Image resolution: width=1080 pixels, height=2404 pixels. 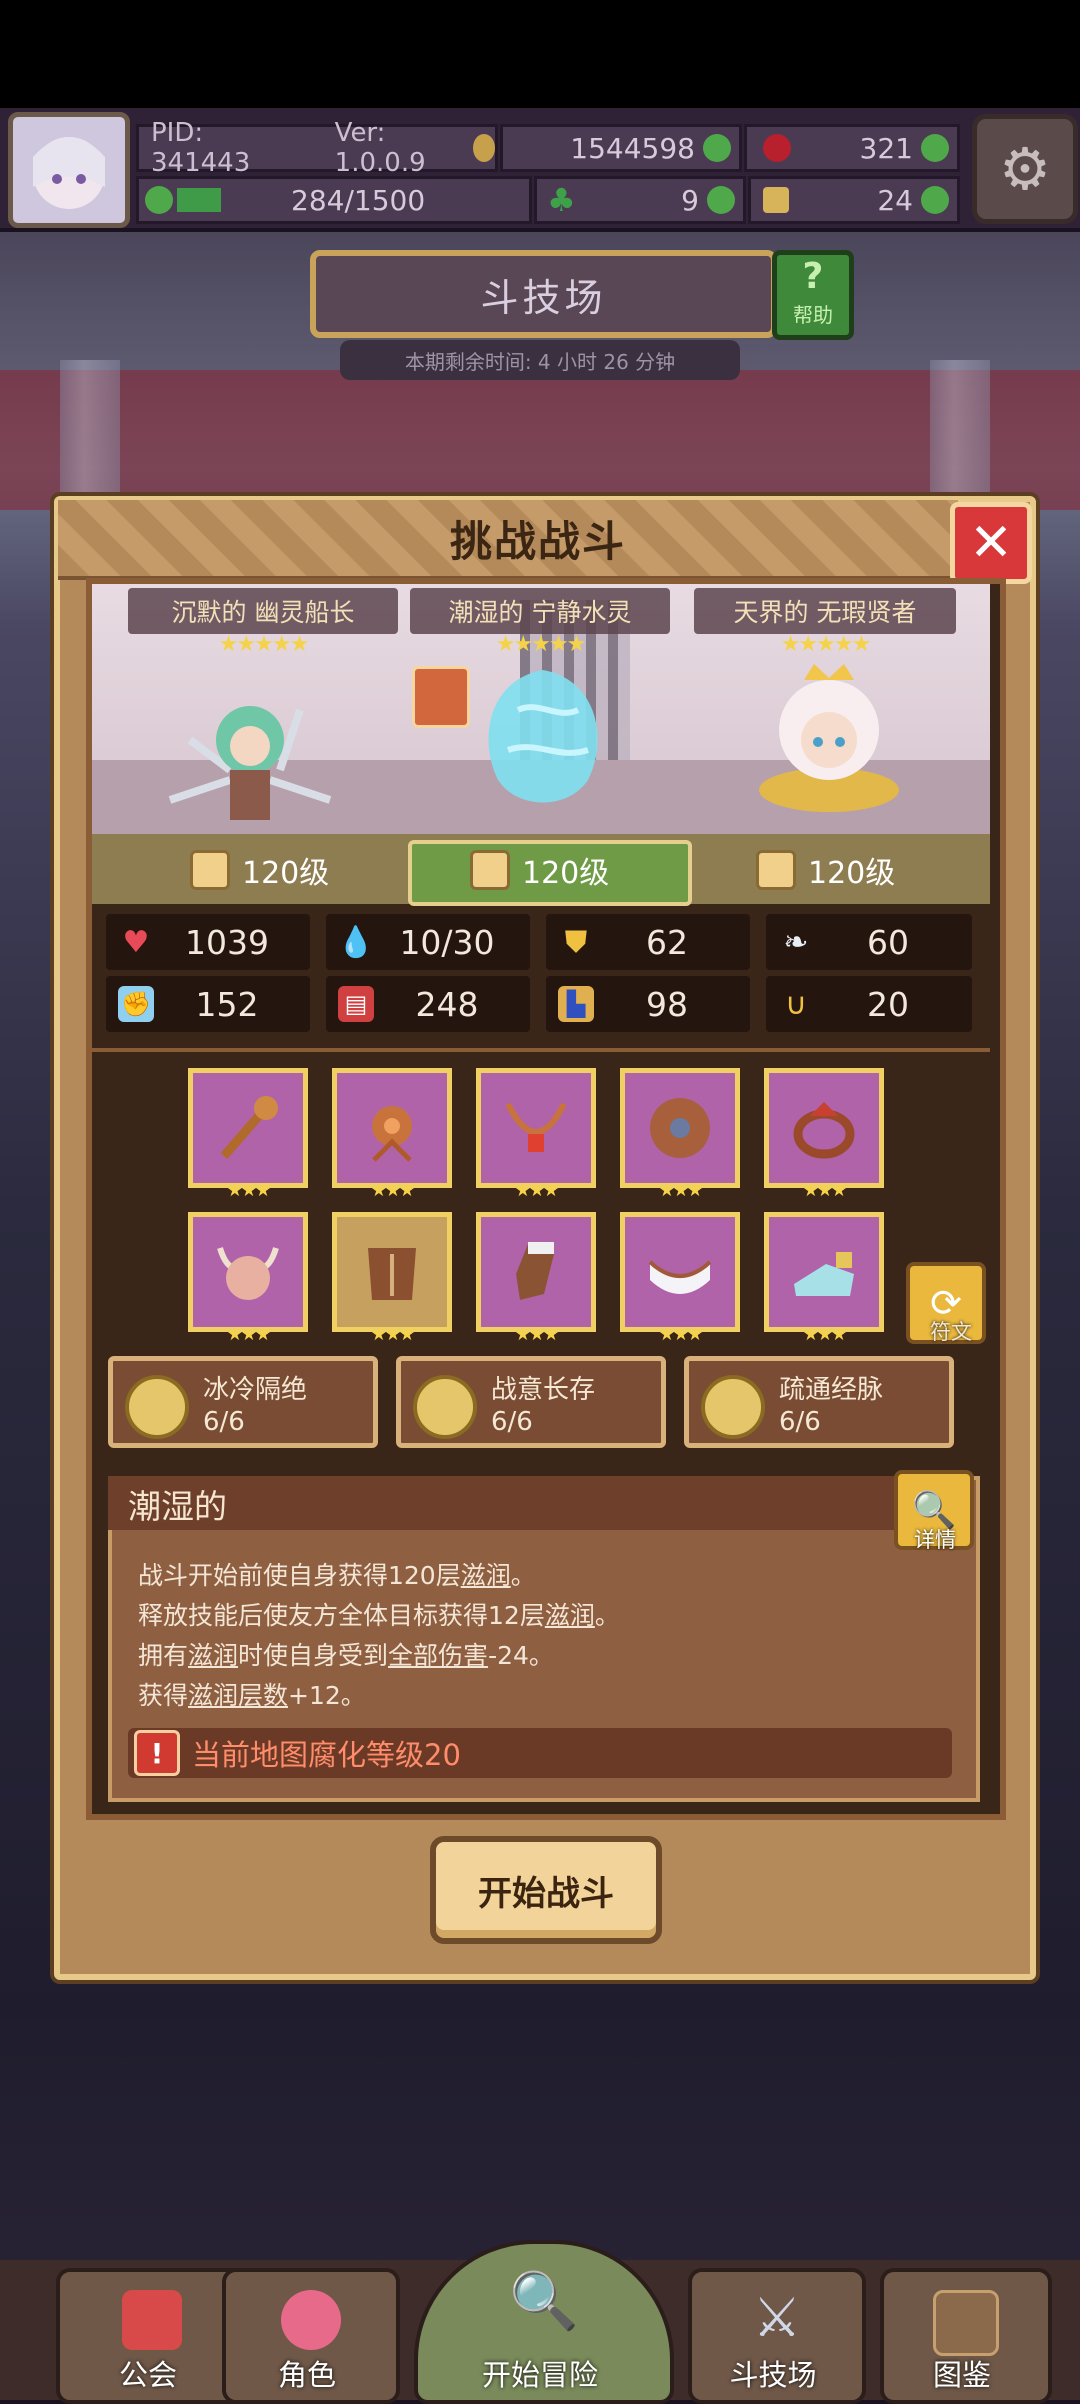 What do you see at coordinates (227, 942) in the screenshot?
I see `stat-hp-value: 1039` at bounding box center [227, 942].